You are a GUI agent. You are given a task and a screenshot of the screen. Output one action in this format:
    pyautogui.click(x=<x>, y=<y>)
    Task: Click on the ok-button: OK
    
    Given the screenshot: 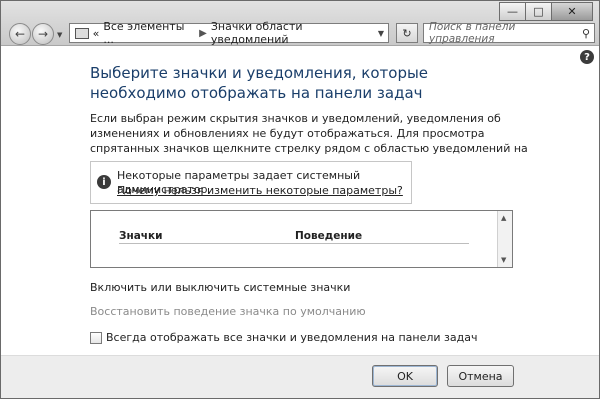 What is the action you would take?
    pyautogui.click(x=405, y=376)
    